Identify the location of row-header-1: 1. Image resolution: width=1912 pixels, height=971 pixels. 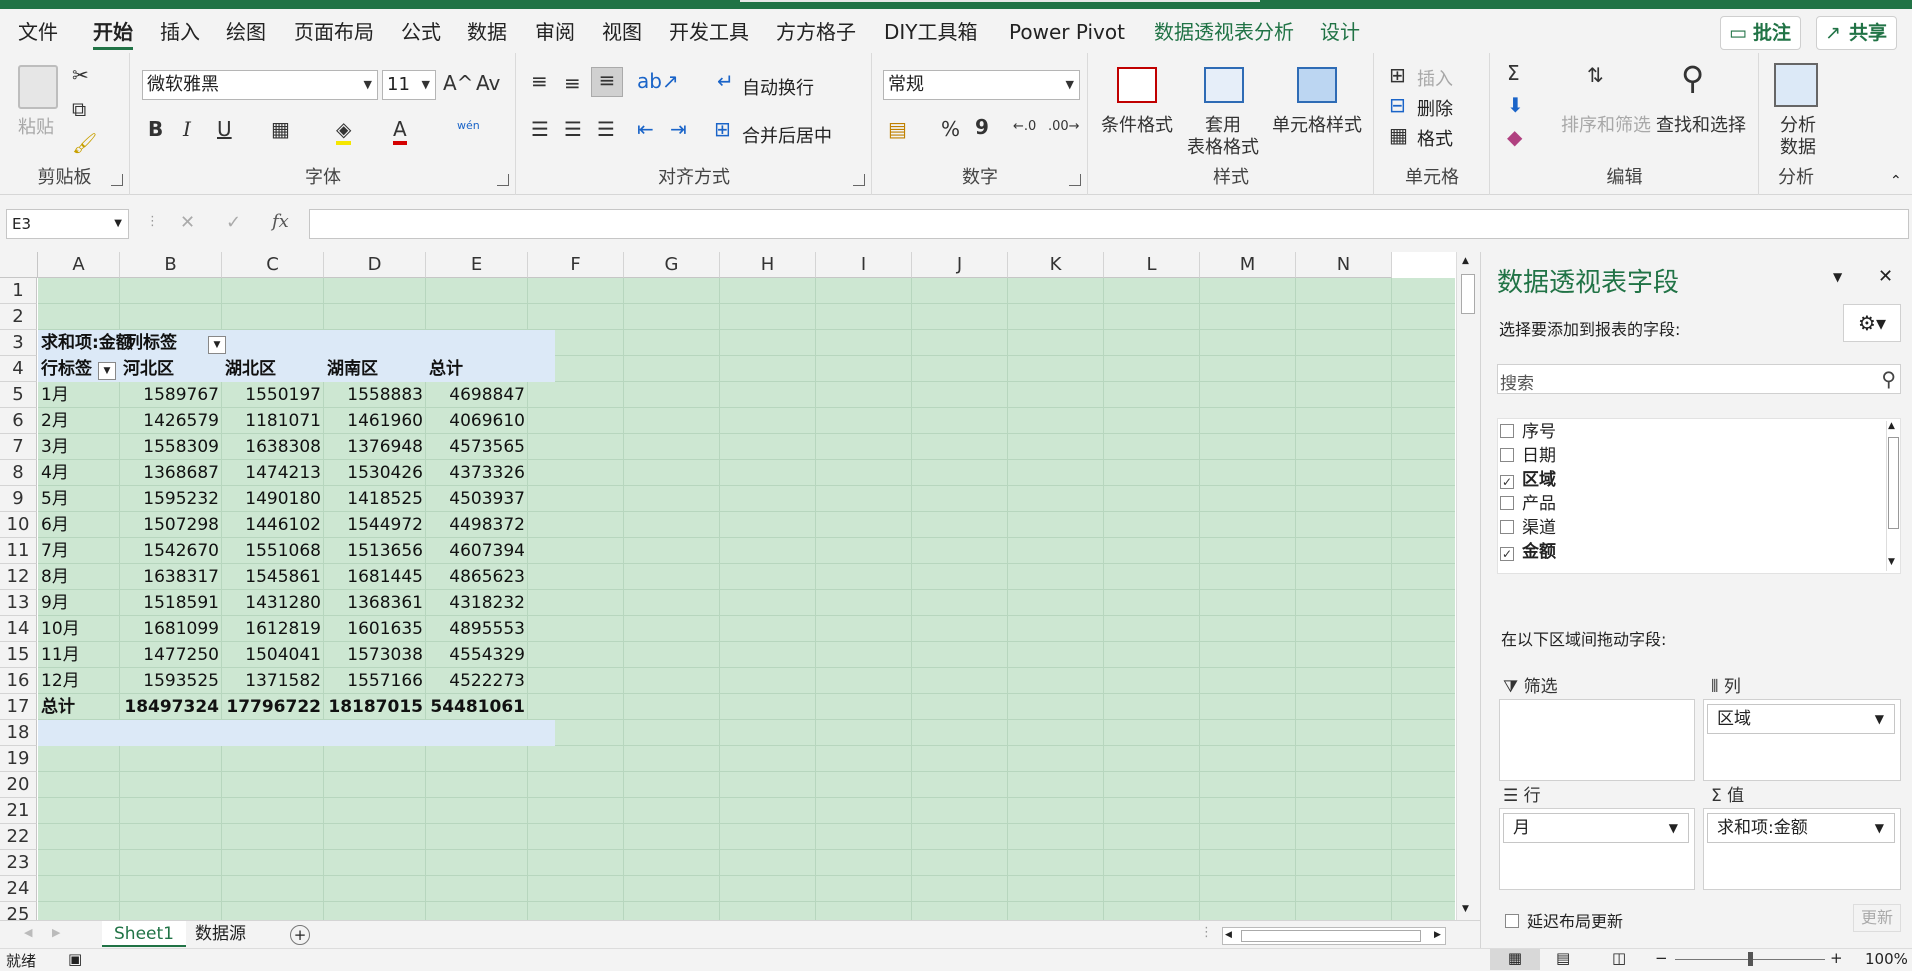
(18, 291).